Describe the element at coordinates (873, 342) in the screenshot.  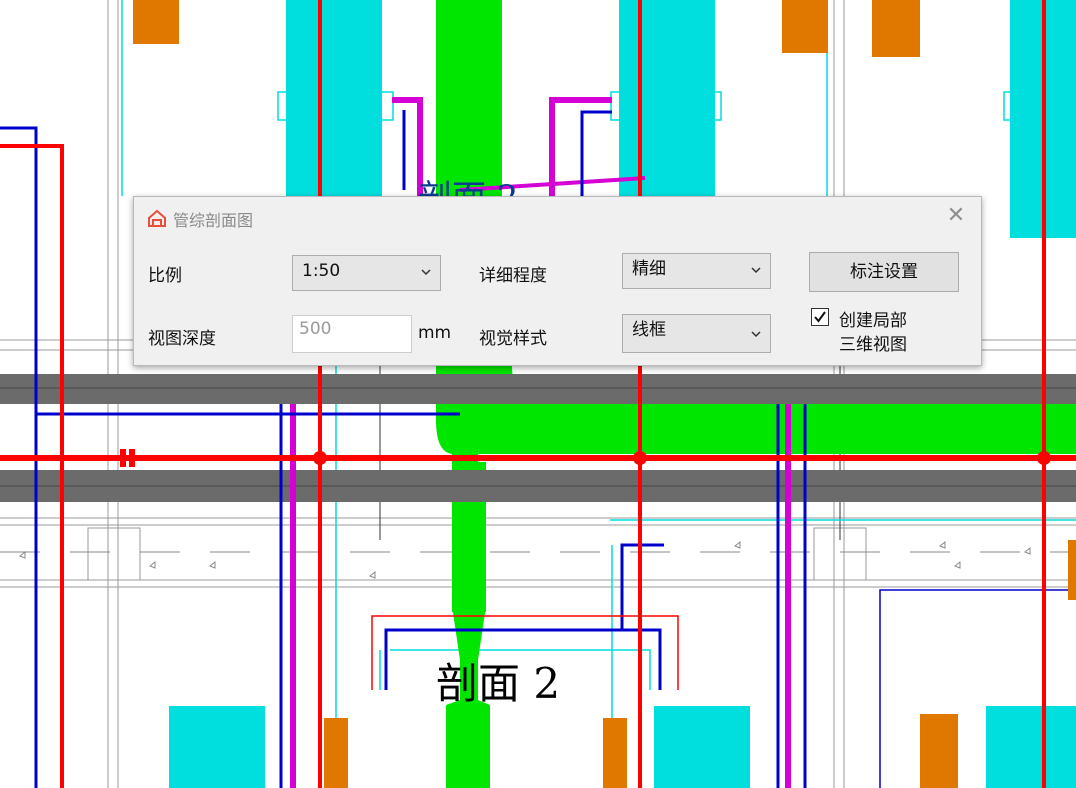
I see `create-local-3d-label-line2: 三维视图` at that location.